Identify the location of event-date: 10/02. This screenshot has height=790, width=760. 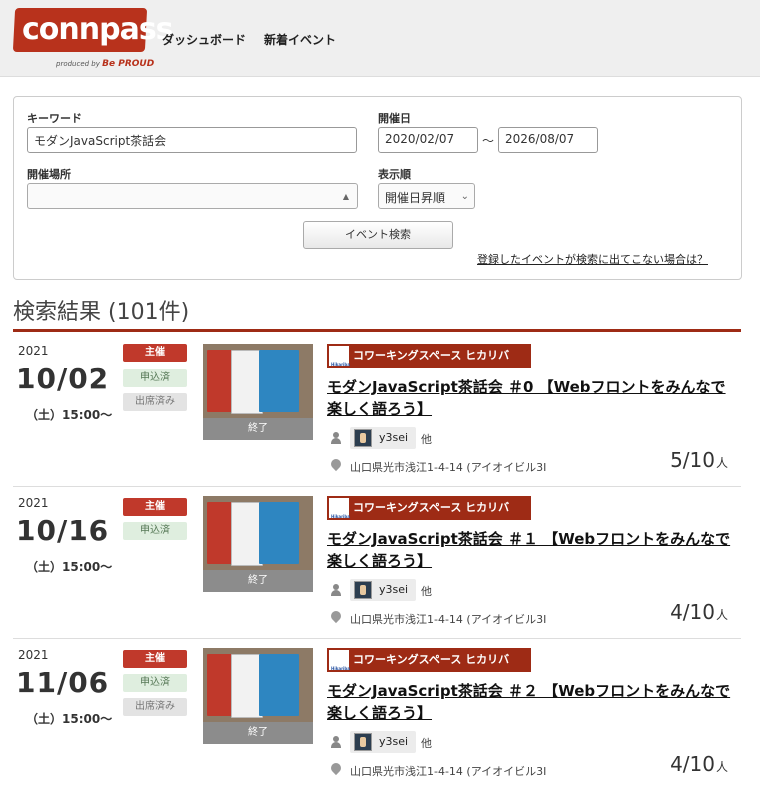
(63, 378).